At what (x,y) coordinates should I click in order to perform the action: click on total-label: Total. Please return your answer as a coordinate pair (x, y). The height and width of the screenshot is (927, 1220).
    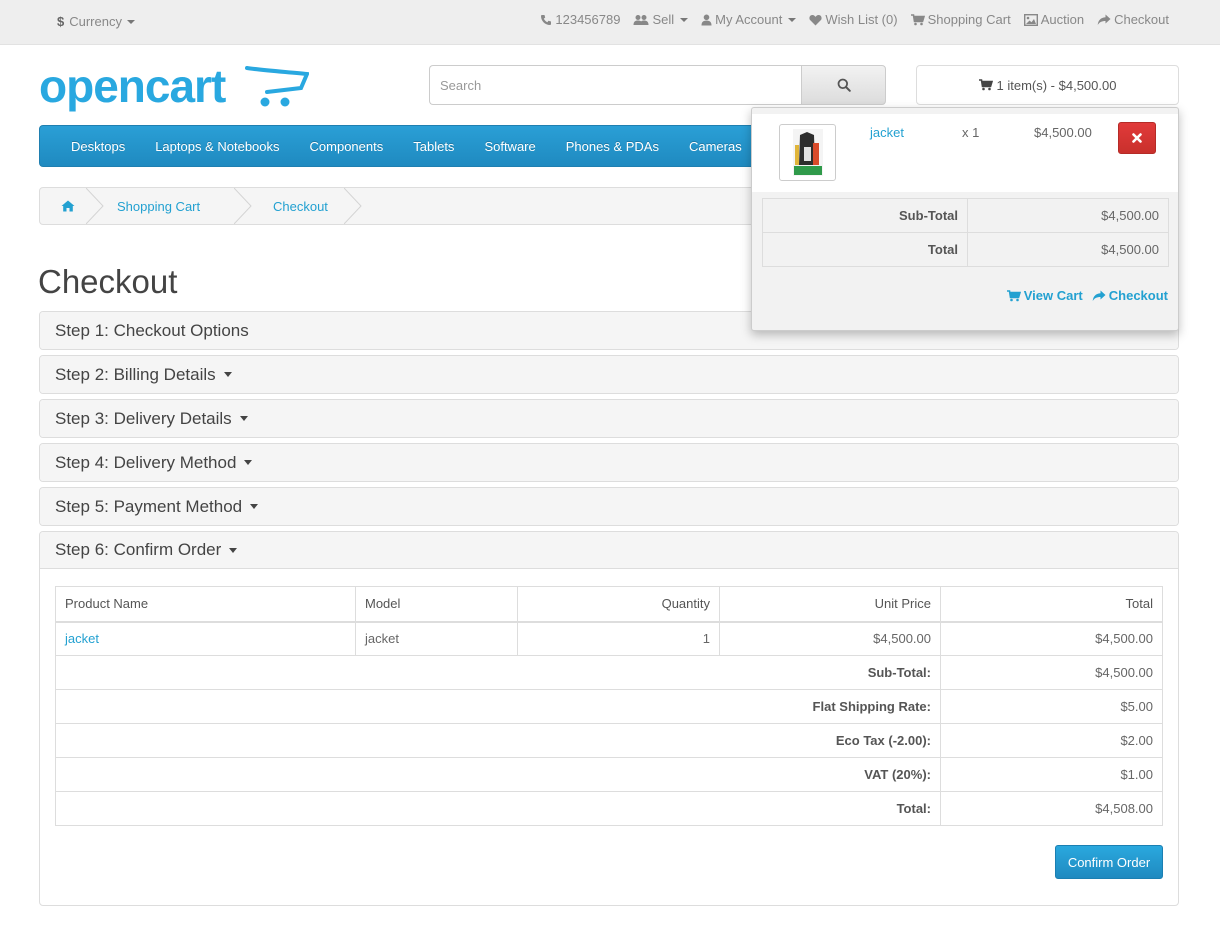
    Looking at the image, I should click on (865, 249).